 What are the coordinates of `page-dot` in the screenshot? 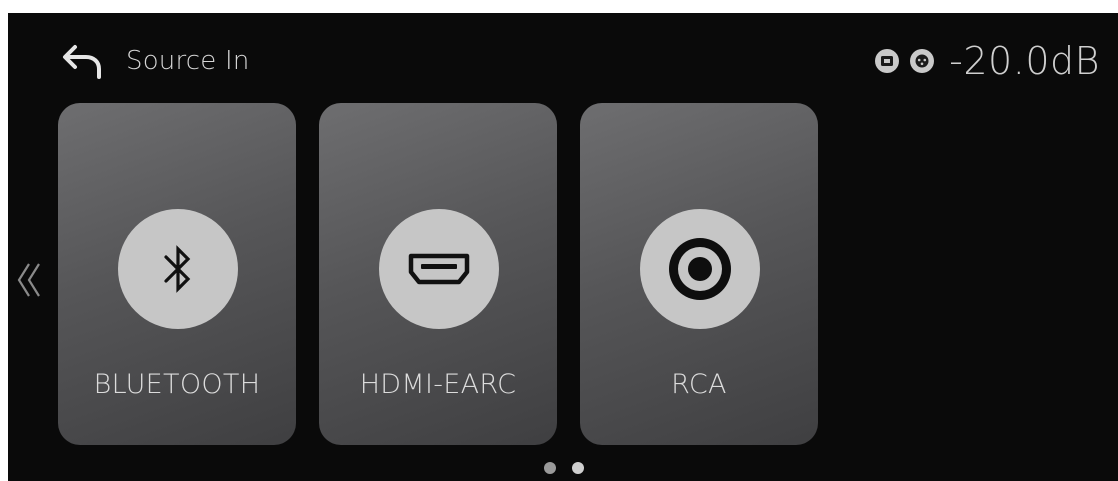 It's located at (550, 468).